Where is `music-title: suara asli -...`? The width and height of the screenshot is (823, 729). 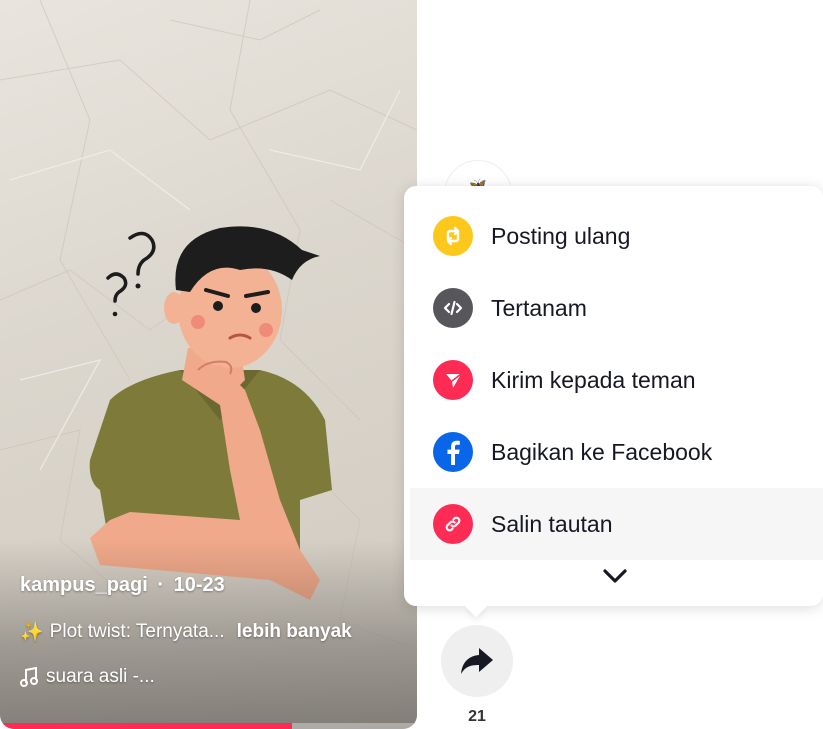
music-title: suara asli -... is located at coordinates (100, 677).